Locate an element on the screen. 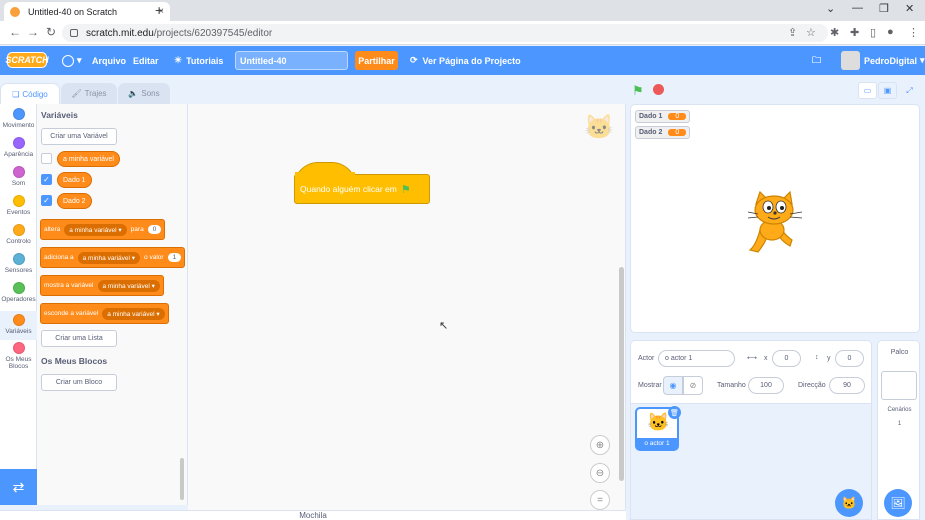  add-extension-icon: ⇄ is located at coordinates (18, 486).